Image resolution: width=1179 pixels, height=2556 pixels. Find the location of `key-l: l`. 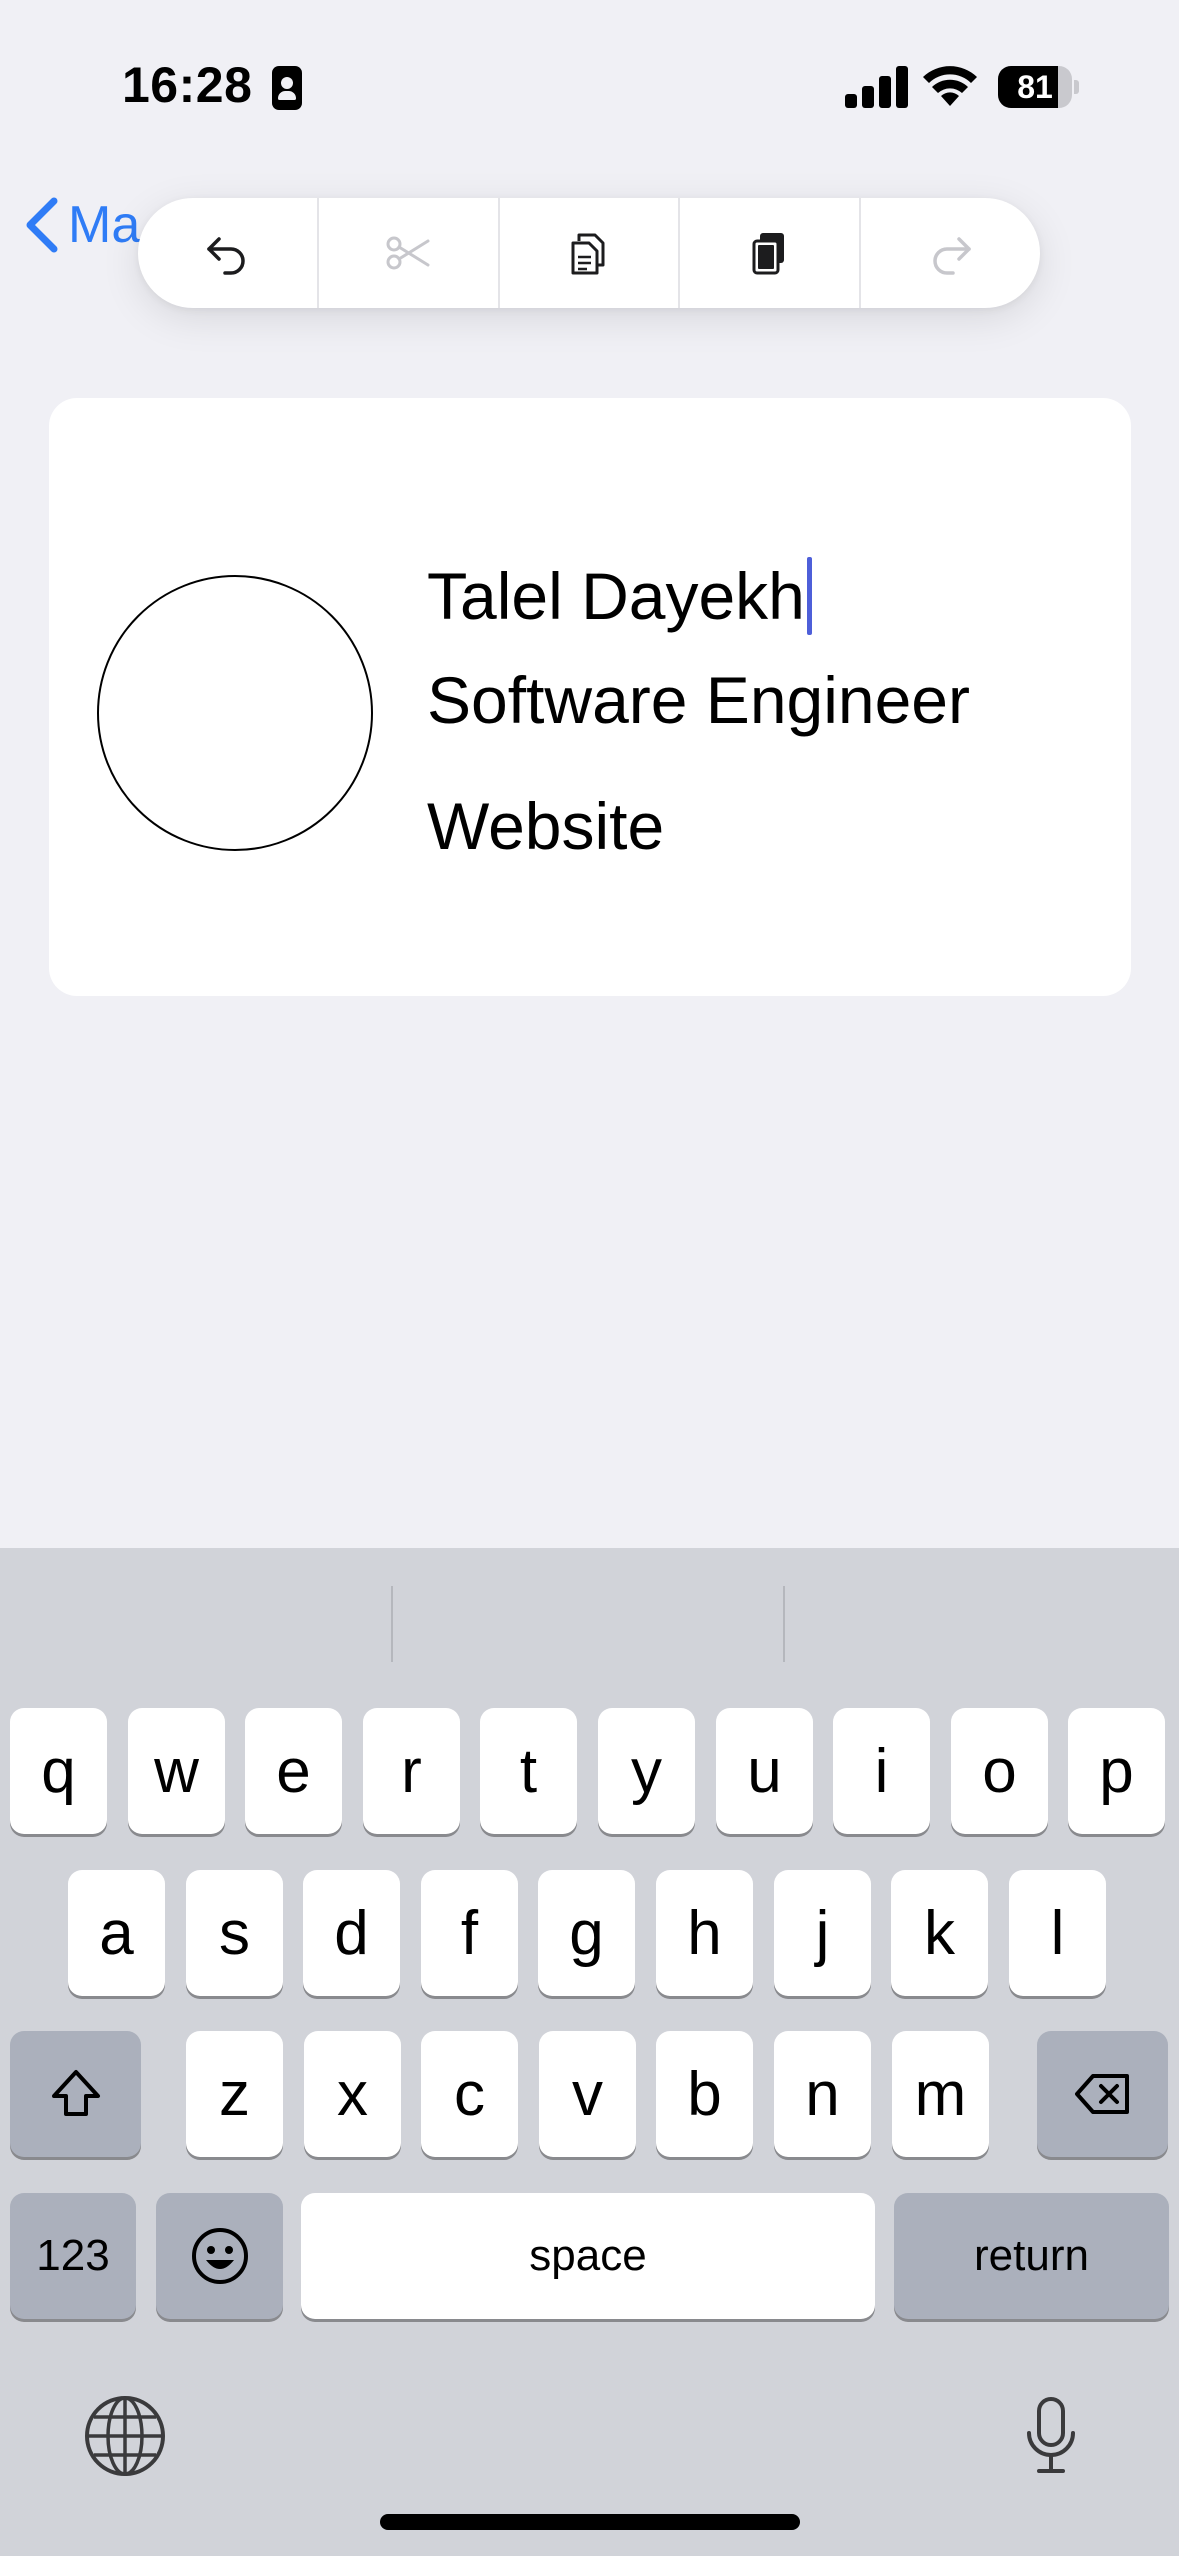

key-l: l is located at coordinates (1057, 1933).